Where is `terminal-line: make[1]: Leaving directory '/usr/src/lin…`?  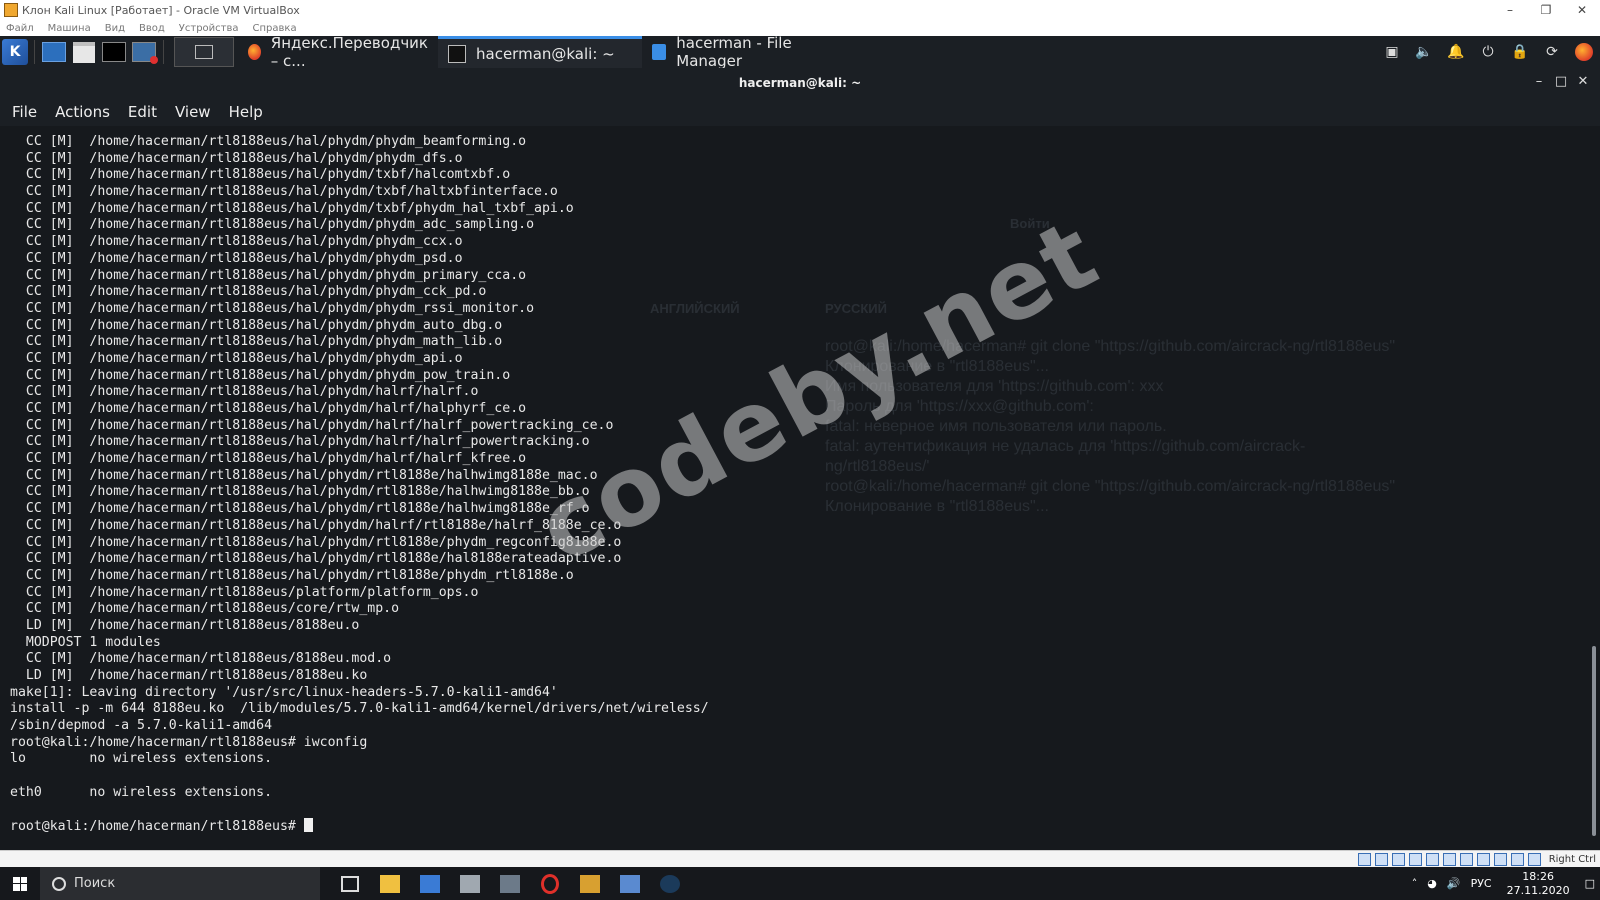
terminal-line: make[1]: Leaving directory '/usr/src/lin… is located at coordinates (284, 692).